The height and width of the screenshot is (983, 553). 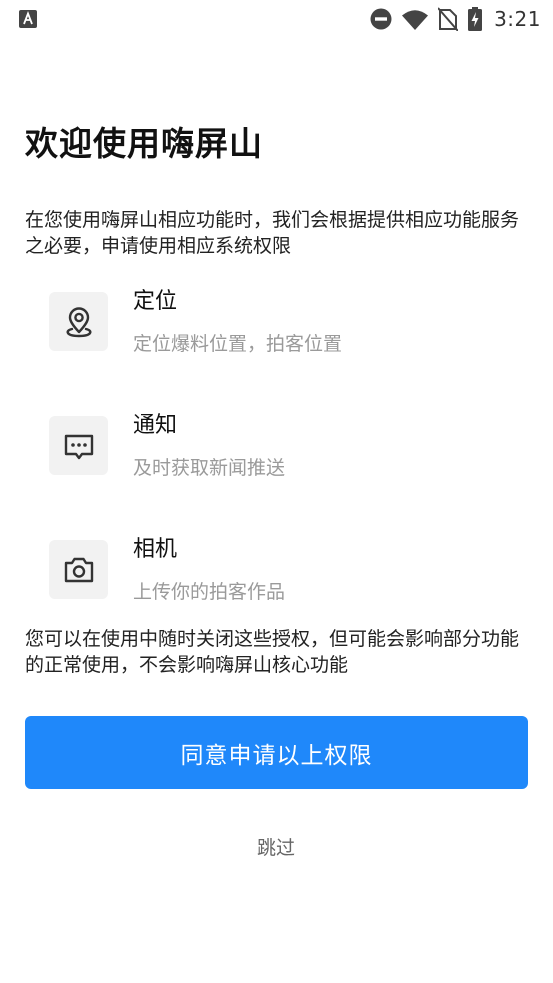 What do you see at coordinates (276, 752) in the screenshot?
I see `agree-permissions-button: 同意申请以上权限` at bounding box center [276, 752].